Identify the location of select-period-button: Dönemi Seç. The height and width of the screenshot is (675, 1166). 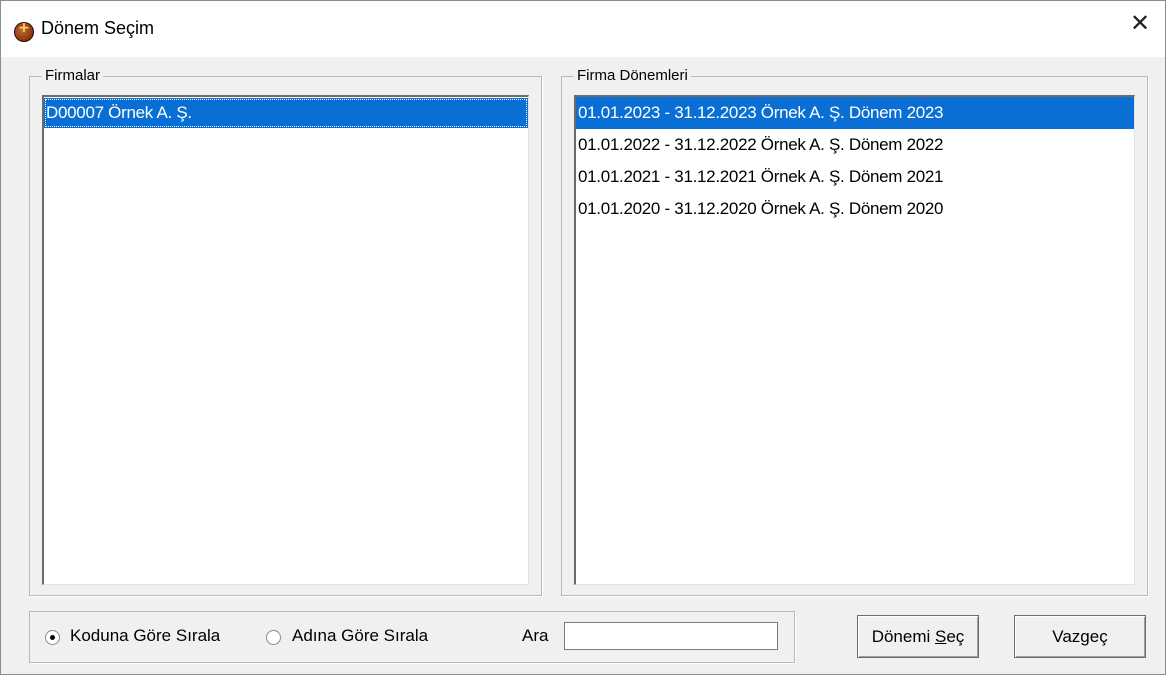
(918, 636).